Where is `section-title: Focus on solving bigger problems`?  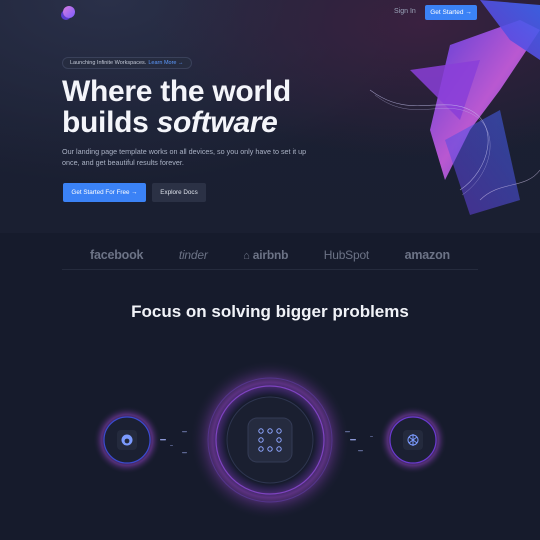
section-title: Focus on solving bigger problems is located at coordinates (270, 311).